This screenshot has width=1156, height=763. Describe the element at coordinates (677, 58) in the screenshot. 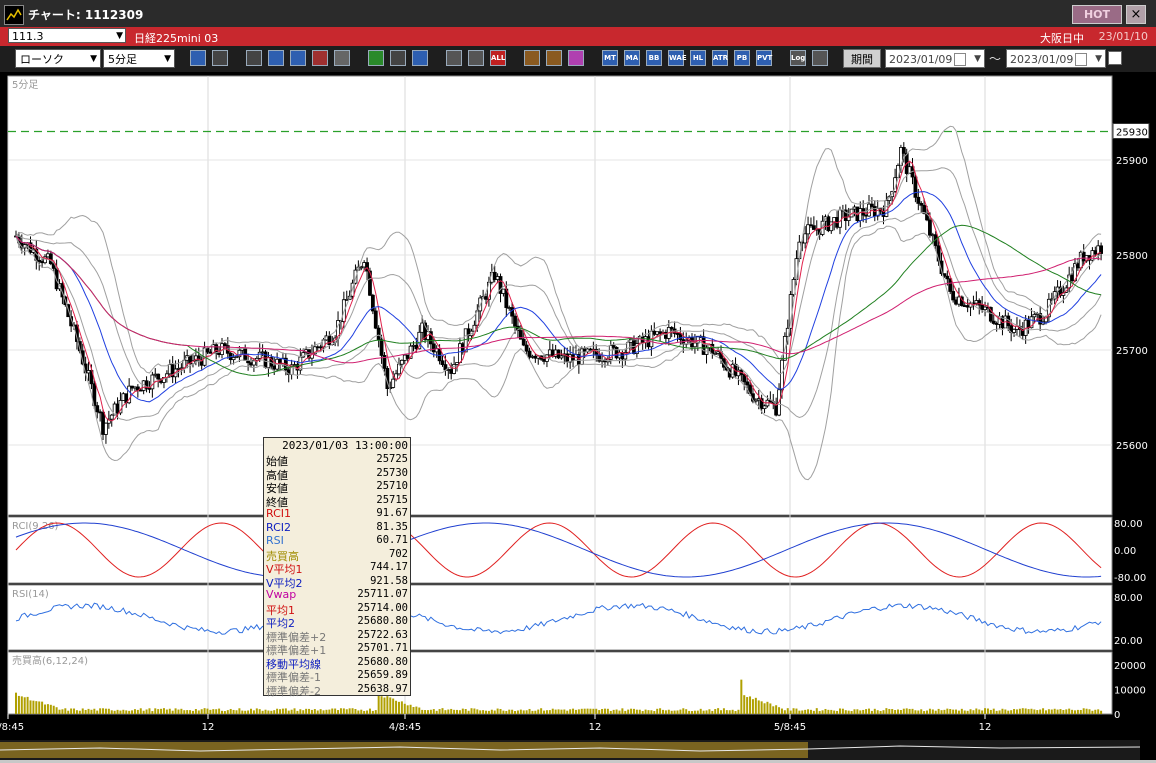

I see `wae-icon: WAE` at that location.